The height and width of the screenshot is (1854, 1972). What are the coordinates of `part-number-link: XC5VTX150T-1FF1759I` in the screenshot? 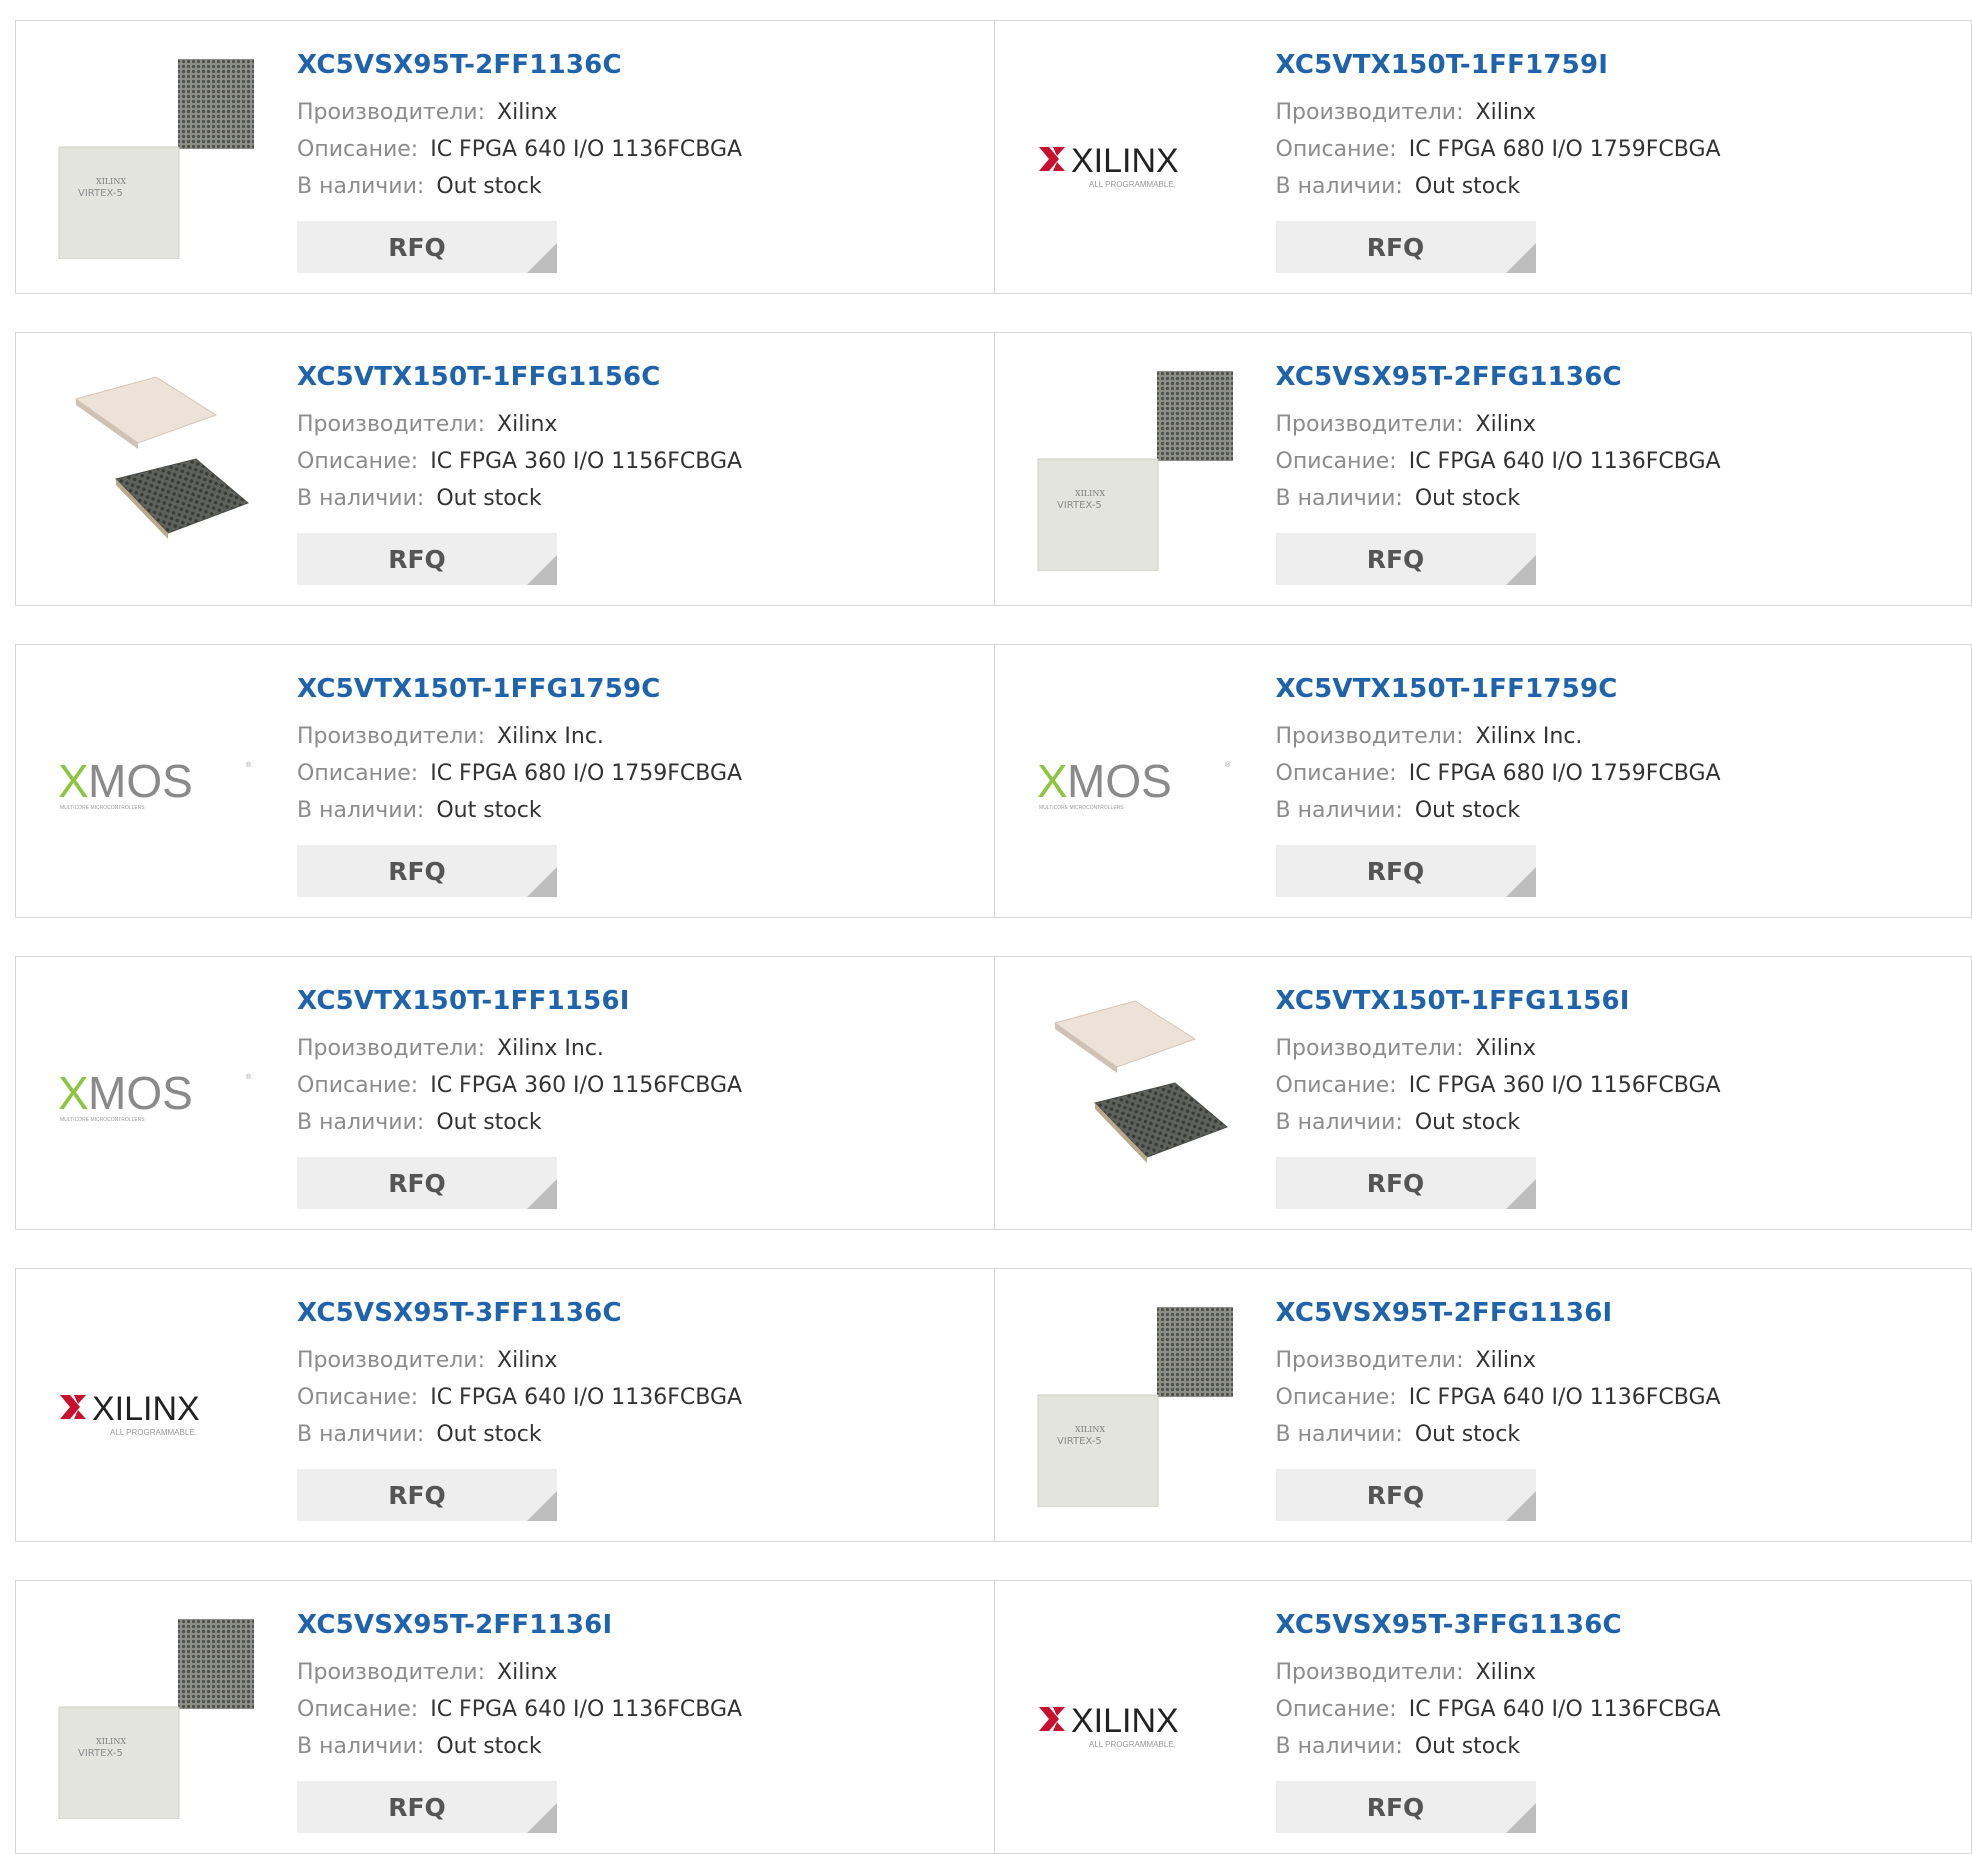 It's located at (1616, 65).